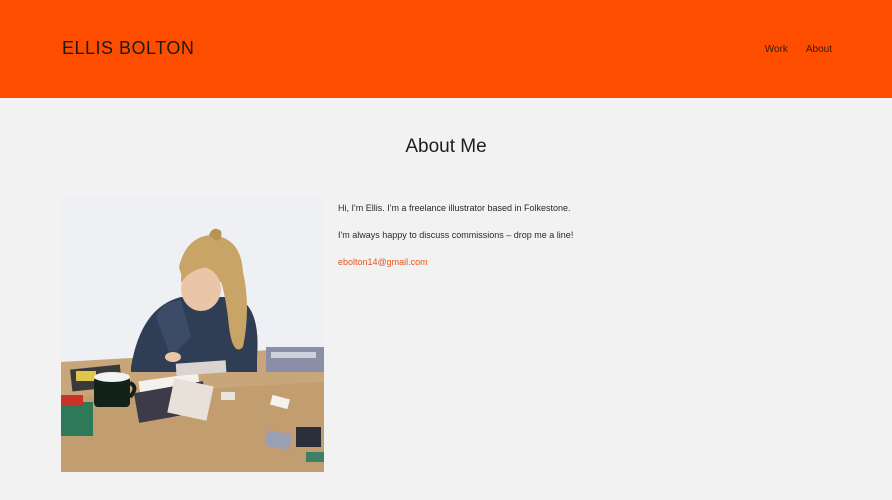 The height and width of the screenshot is (500, 892). Describe the element at coordinates (776, 49) in the screenshot. I see `nav-link-work: Work` at that location.